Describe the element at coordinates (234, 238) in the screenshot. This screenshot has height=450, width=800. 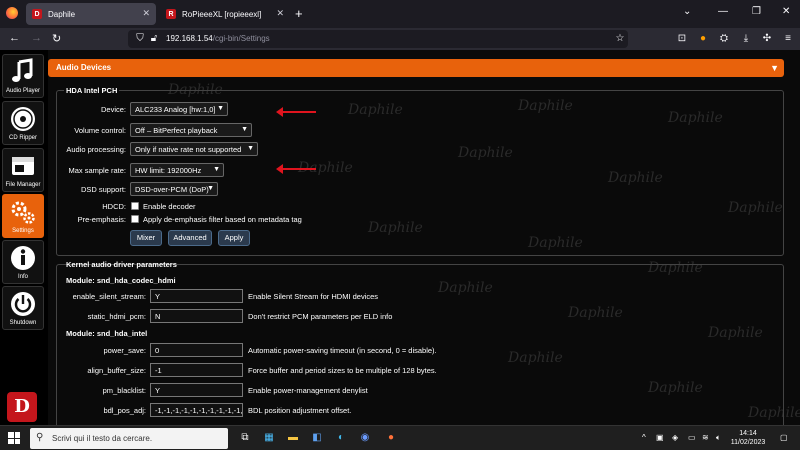
I see `apply-button: Apply` at that location.